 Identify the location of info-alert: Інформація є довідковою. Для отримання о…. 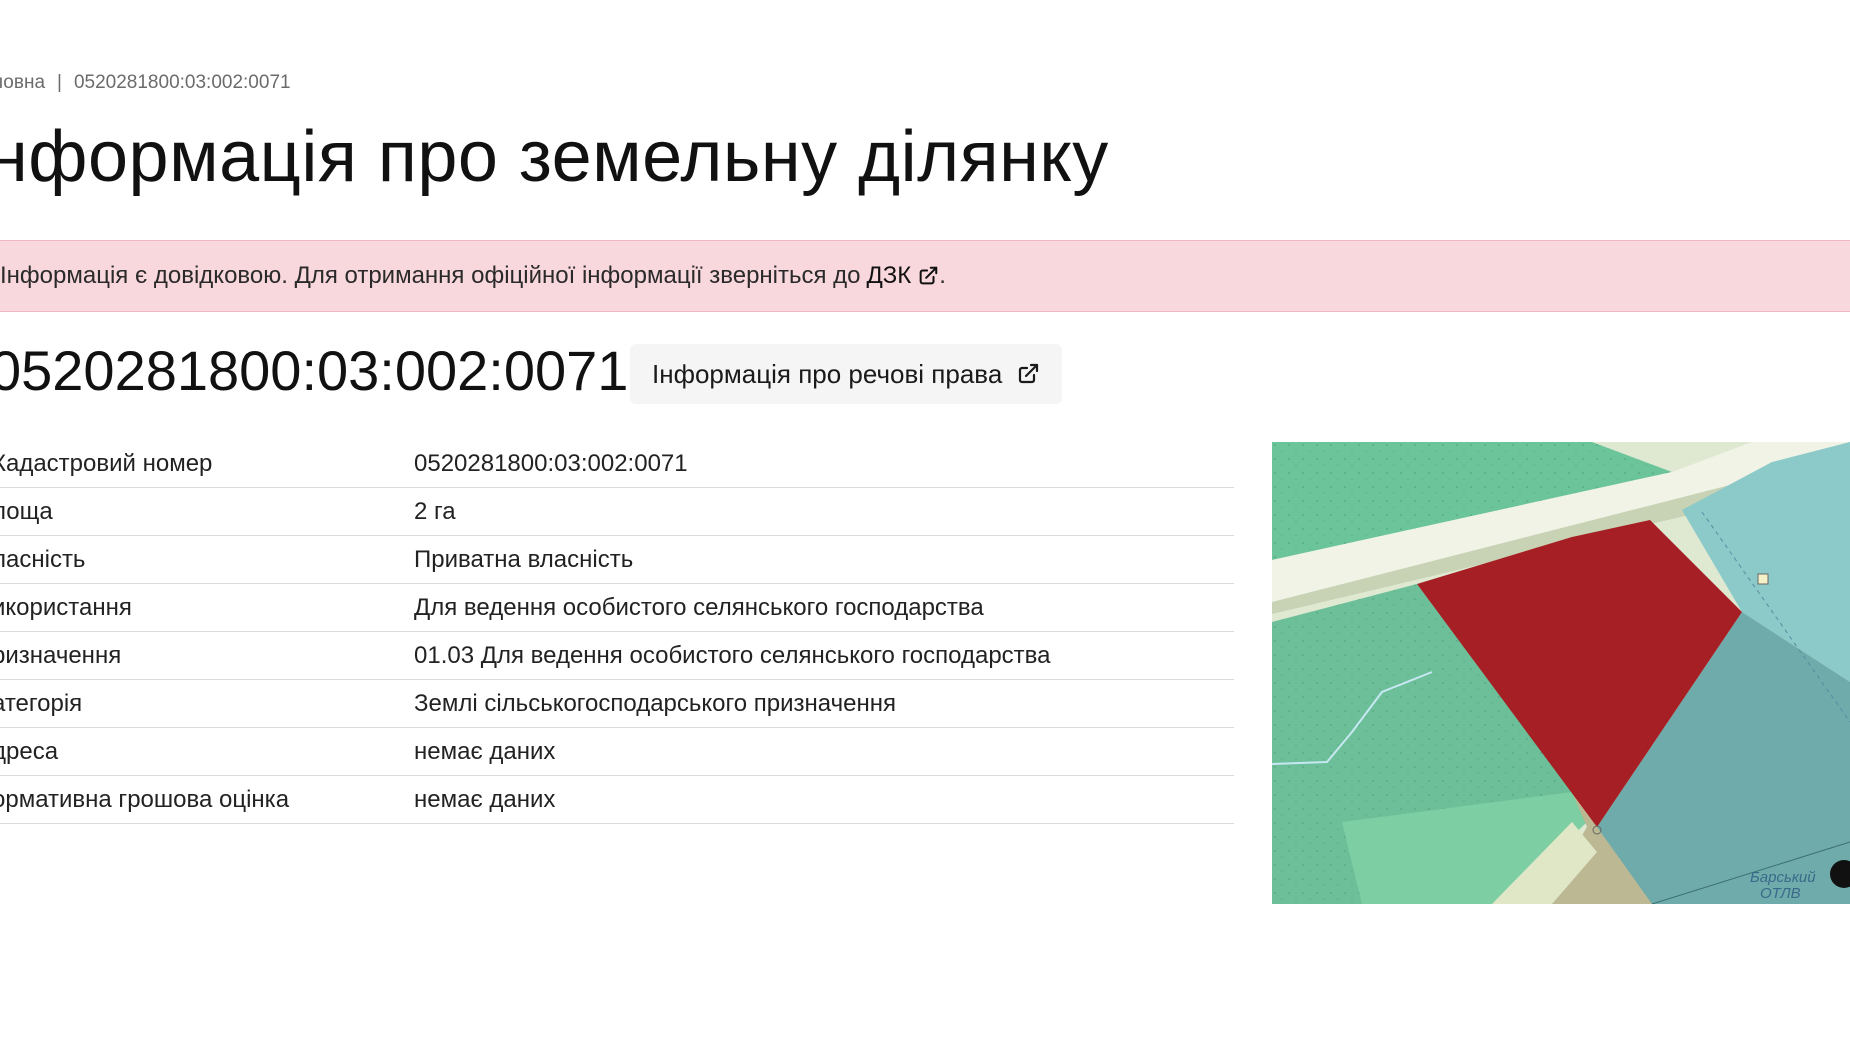
(925, 276).